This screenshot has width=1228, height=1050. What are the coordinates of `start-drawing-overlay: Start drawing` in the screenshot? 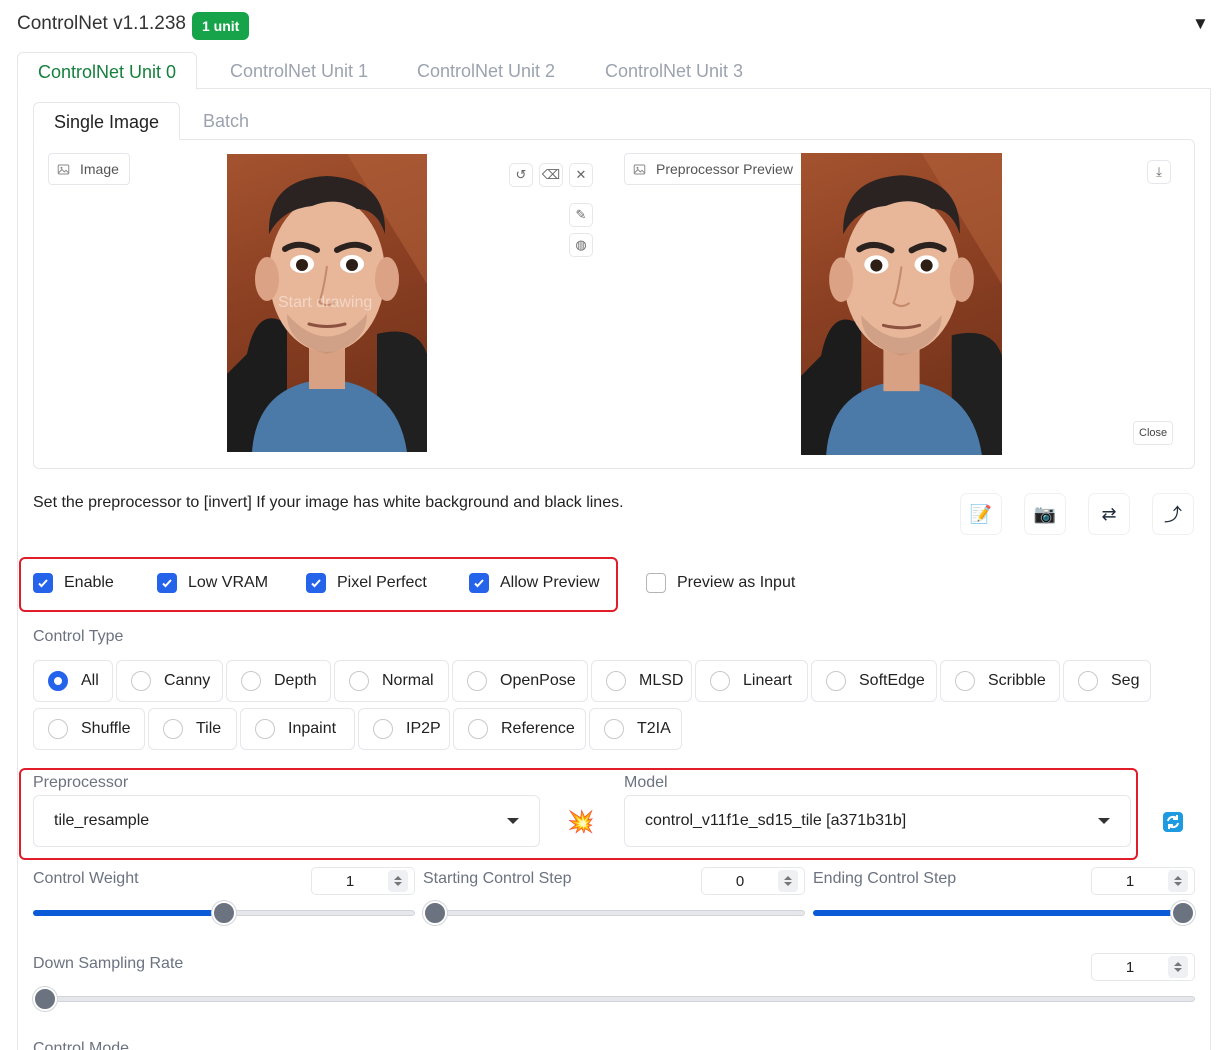 It's located at (325, 302).